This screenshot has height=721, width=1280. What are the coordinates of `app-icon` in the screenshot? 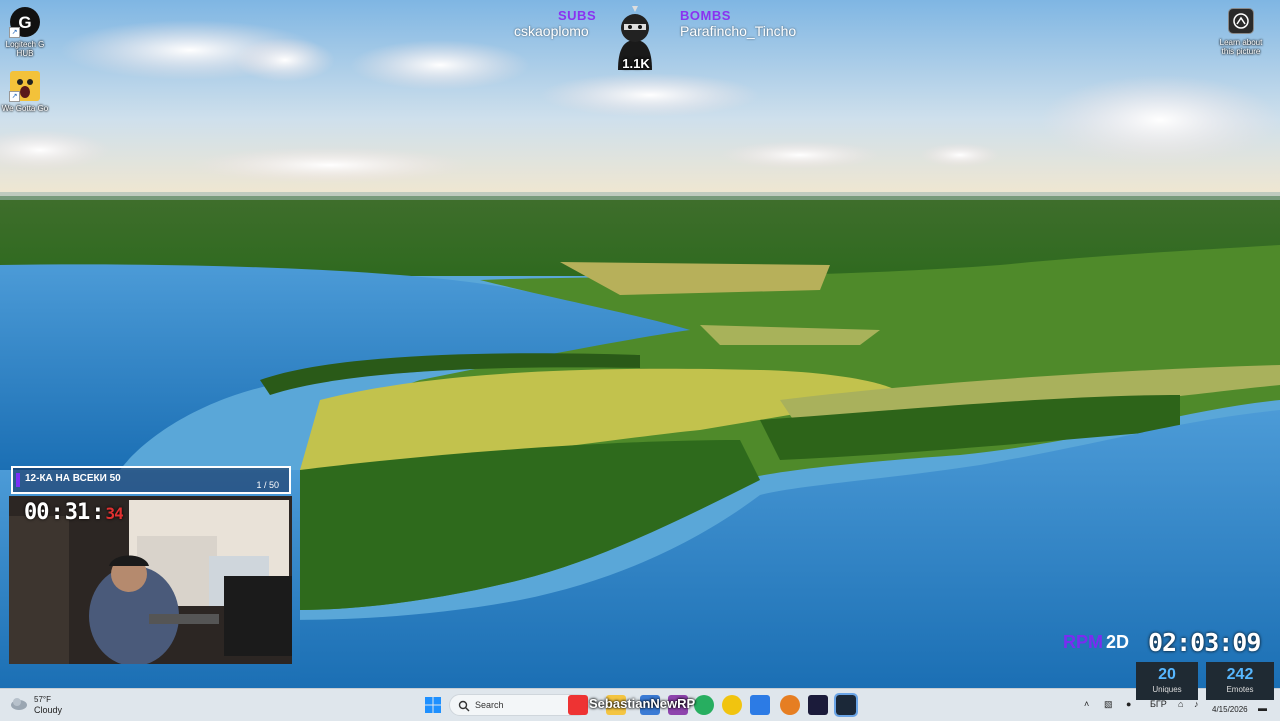 It's located at (732, 705).